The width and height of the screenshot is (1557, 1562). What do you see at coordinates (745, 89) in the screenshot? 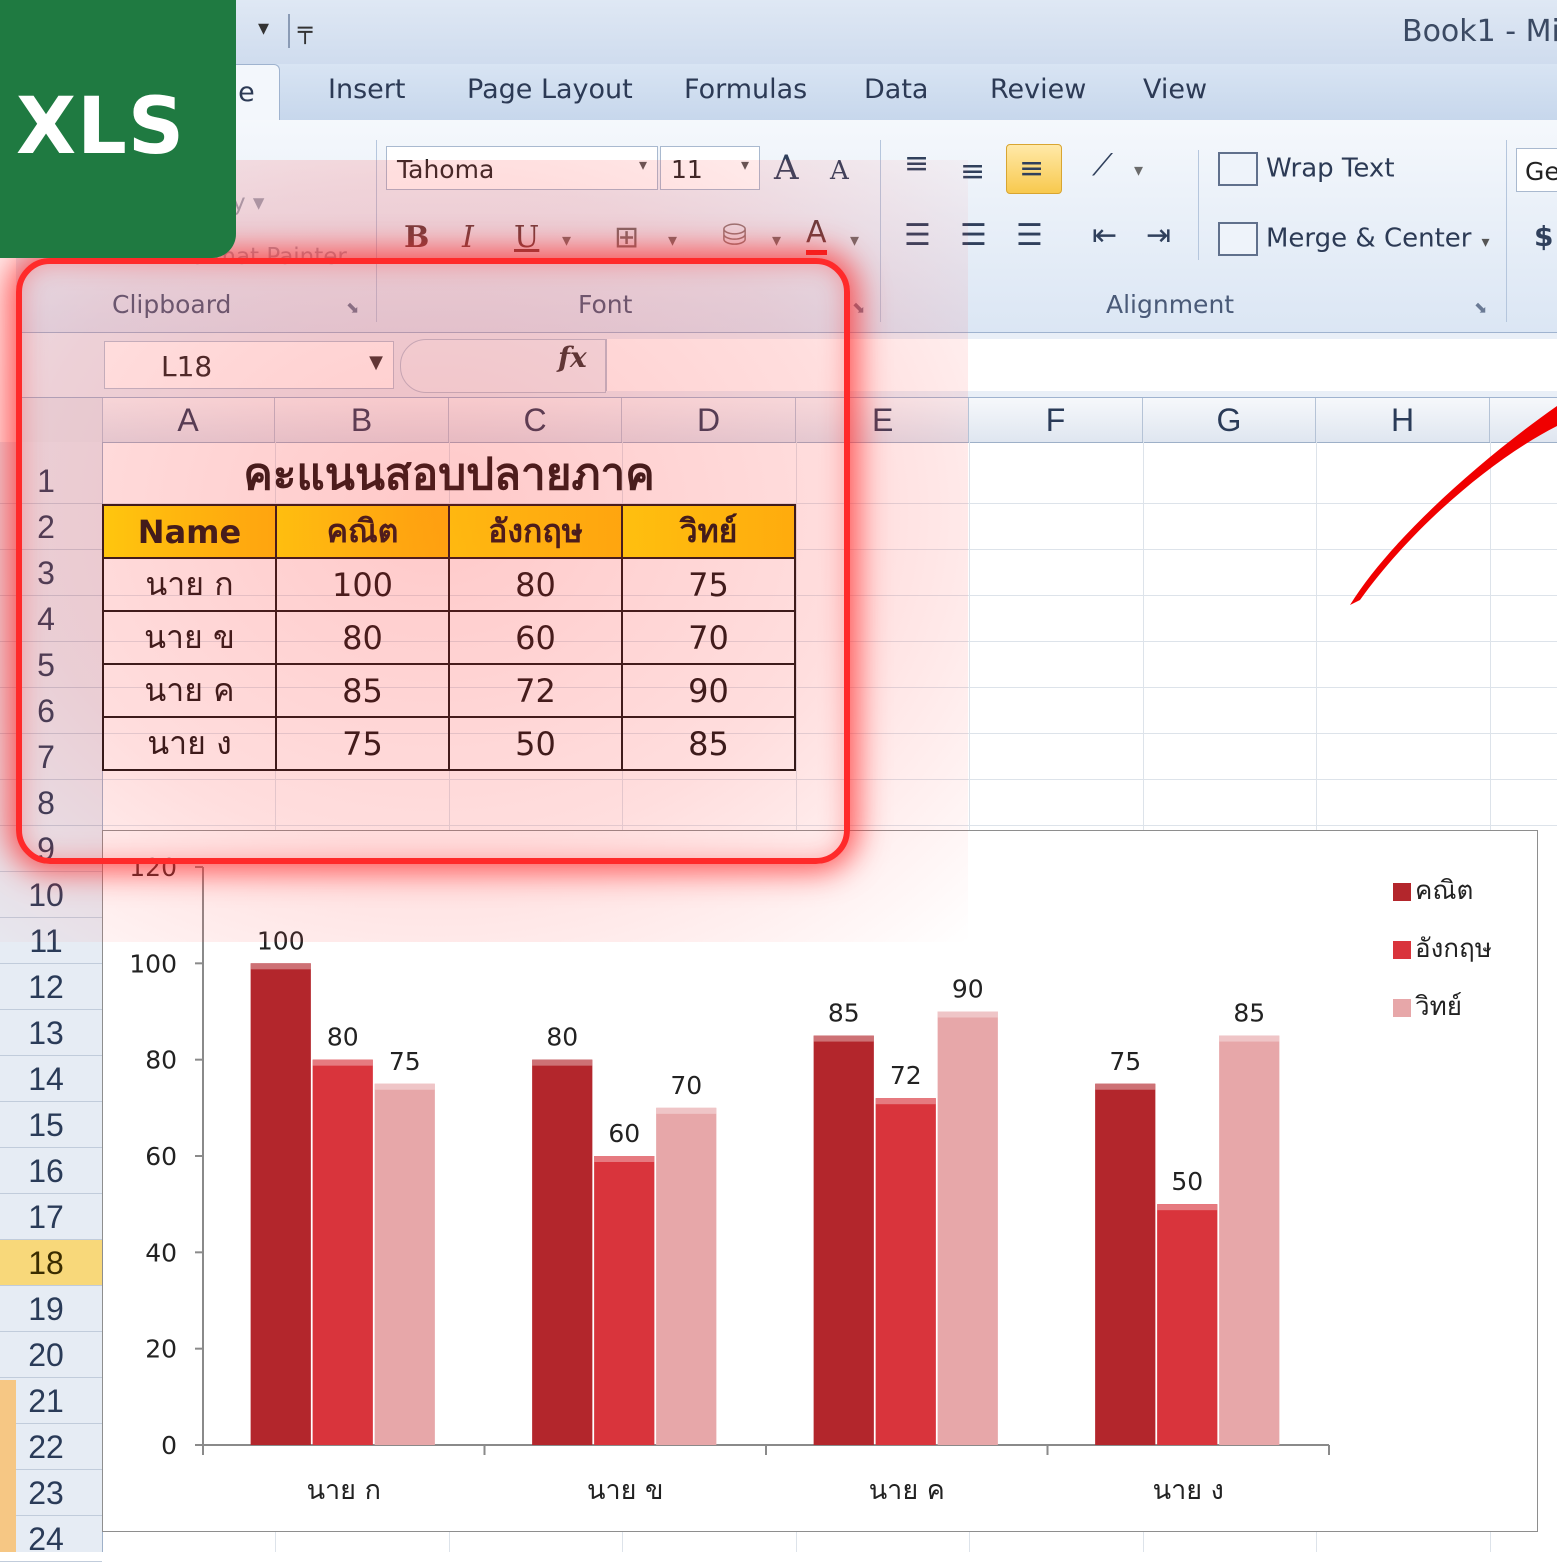
I see `tab-formulas: Formulas` at bounding box center [745, 89].